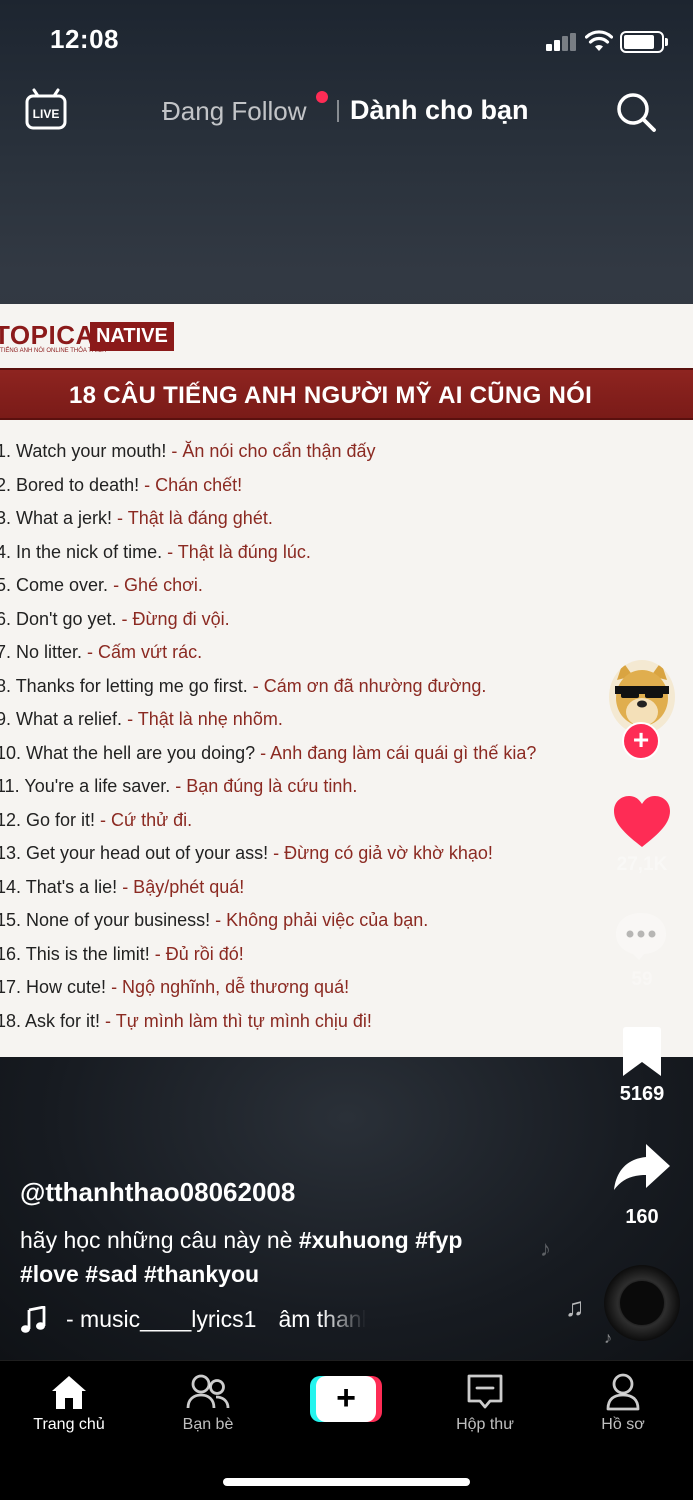 Image resolution: width=693 pixels, height=1500 pixels. I want to click on music-note-icon, so click(33, 1319).